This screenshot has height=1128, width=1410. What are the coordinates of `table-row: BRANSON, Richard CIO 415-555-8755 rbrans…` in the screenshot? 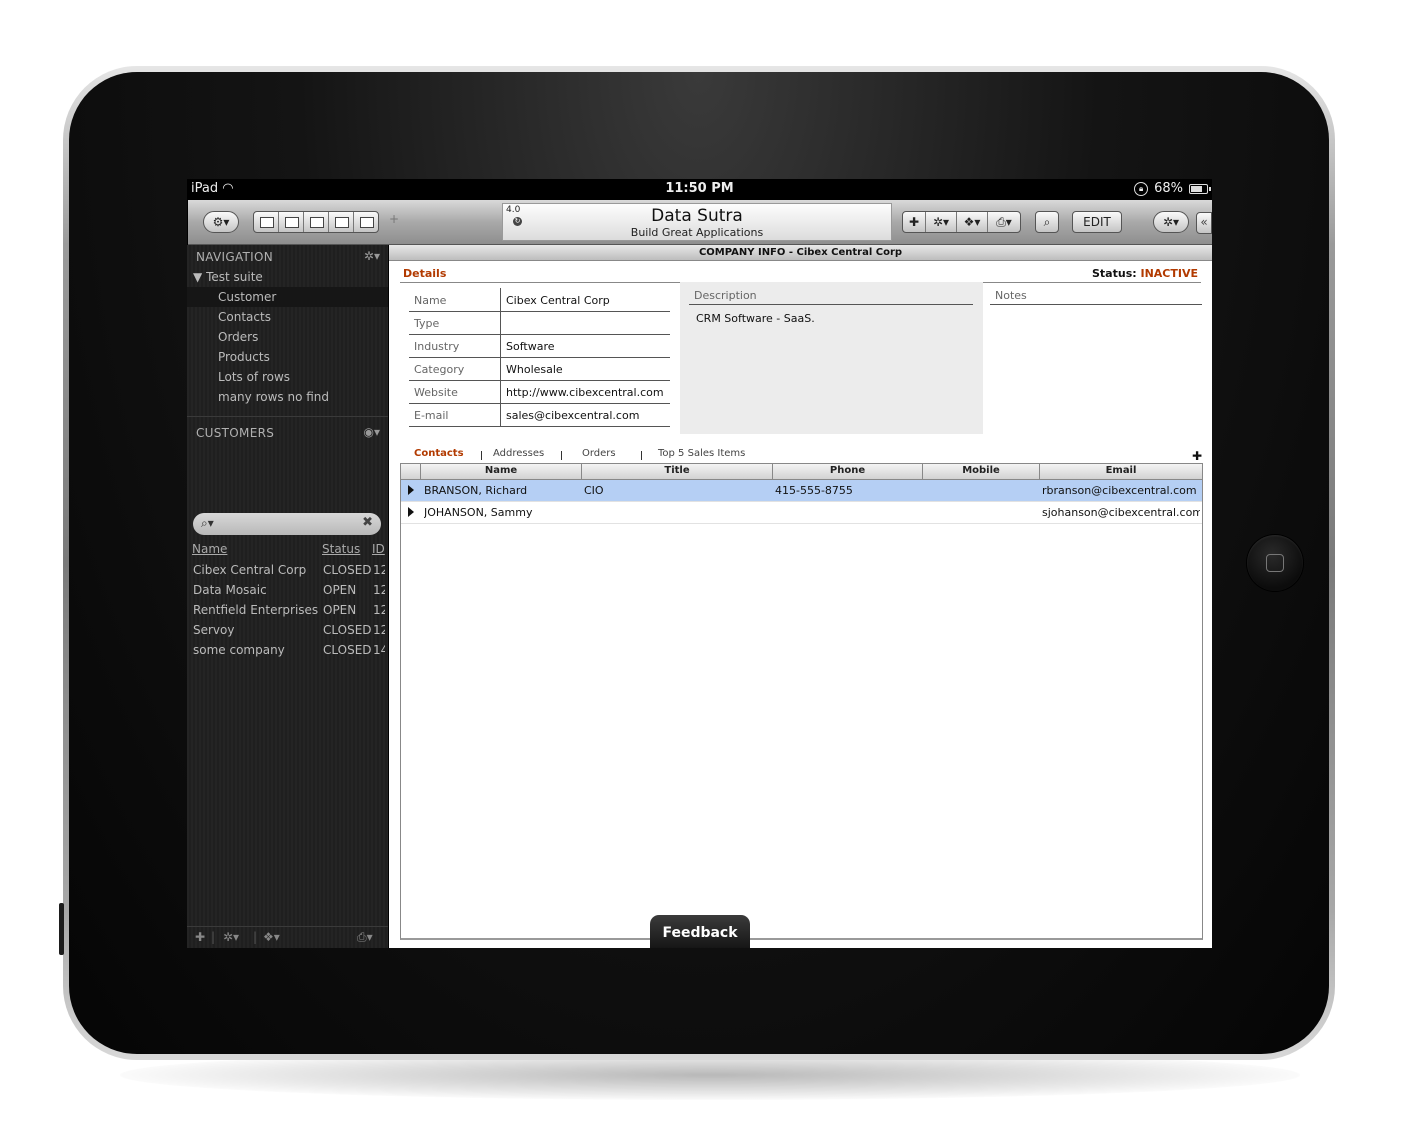 It's located at (801, 491).